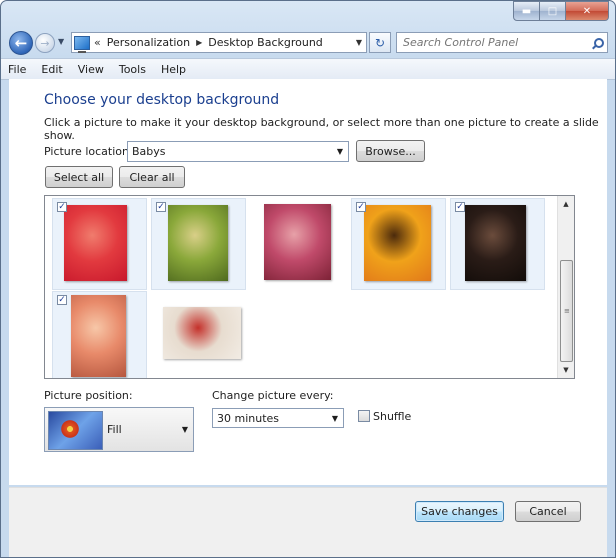 The width and height of the screenshot is (616, 558). Describe the element at coordinates (459, 511) in the screenshot. I see `save-changes-button: Save changes` at that location.